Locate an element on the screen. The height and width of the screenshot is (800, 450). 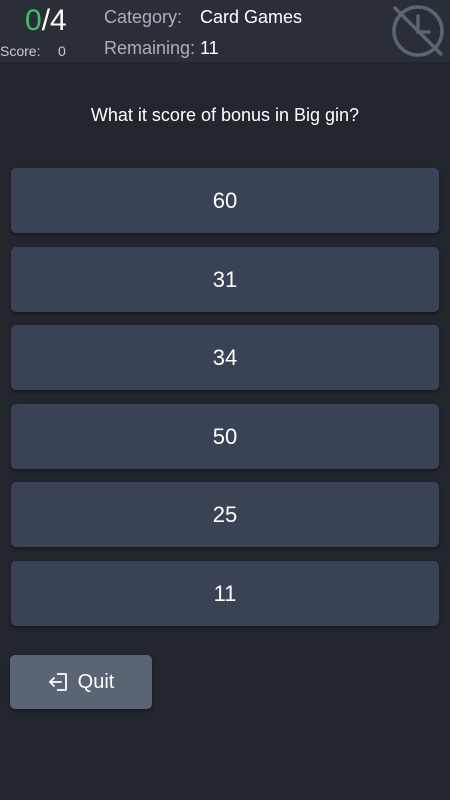
question-progress: 0/4 is located at coordinates (46, 21).